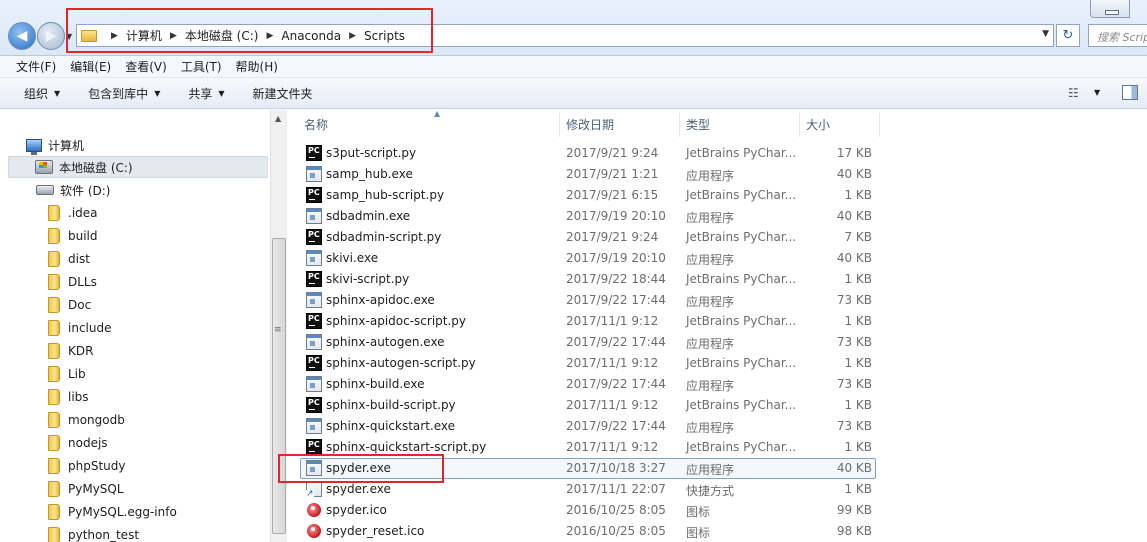 Image resolution: width=1147 pixels, height=542 pixels. Describe the element at coordinates (67, 374) in the screenshot. I see `nav-folder-item: Lib` at that location.